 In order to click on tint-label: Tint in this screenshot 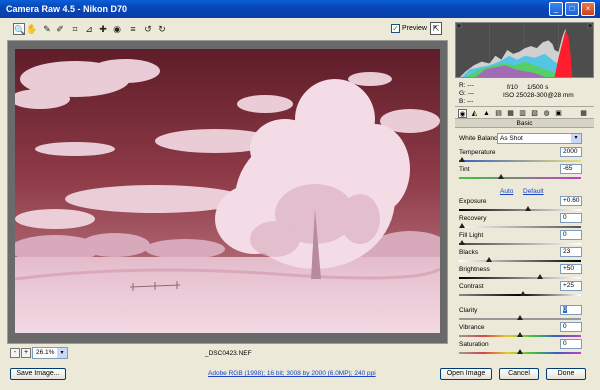, I will do `click(464, 169)`.